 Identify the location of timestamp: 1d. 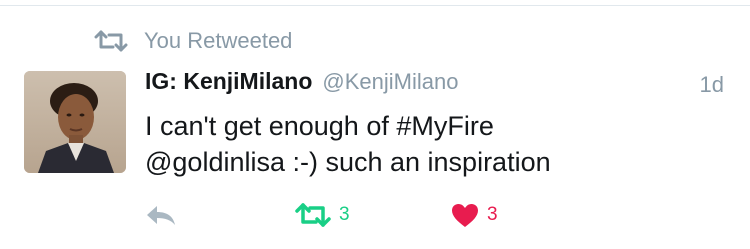
(712, 85).